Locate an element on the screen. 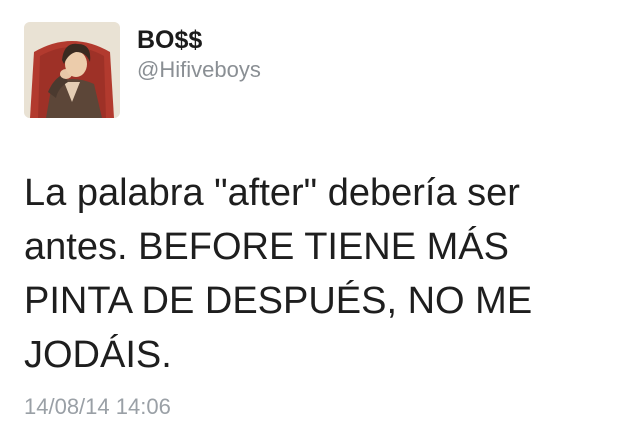 Image resolution: width=640 pixels, height=439 pixels. tweet-timestamp: 14/08/14 14:06 is located at coordinates (97, 407).